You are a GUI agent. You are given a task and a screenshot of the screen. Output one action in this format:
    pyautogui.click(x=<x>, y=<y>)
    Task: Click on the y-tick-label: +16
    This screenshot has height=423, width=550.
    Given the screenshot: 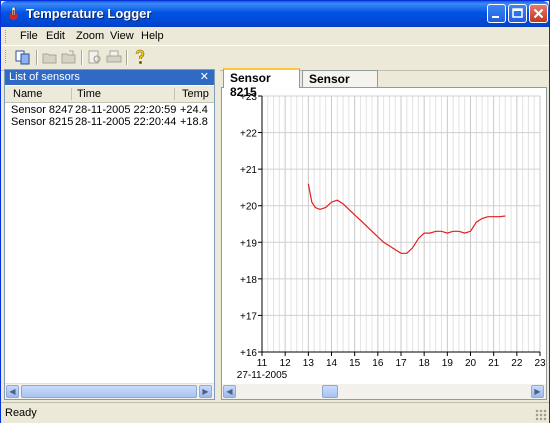 What is the action you would take?
    pyautogui.click(x=248, y=353)
    